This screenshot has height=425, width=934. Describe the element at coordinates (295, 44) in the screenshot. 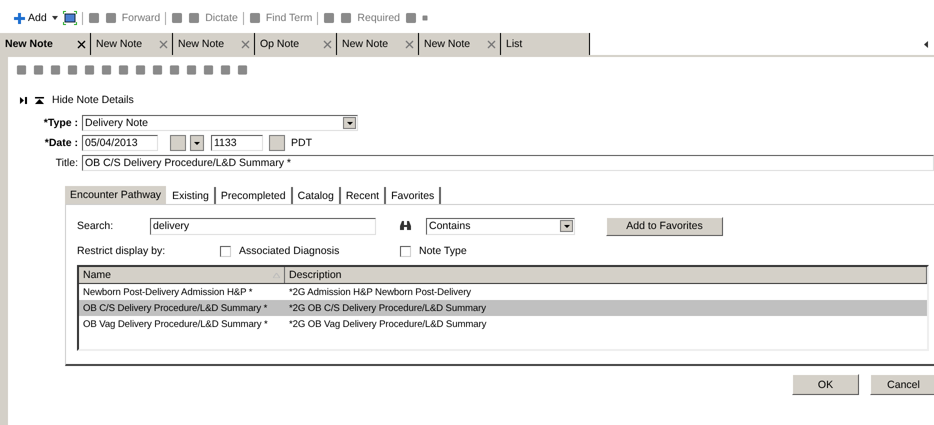

I see `document-tab: Op Note` at that location.